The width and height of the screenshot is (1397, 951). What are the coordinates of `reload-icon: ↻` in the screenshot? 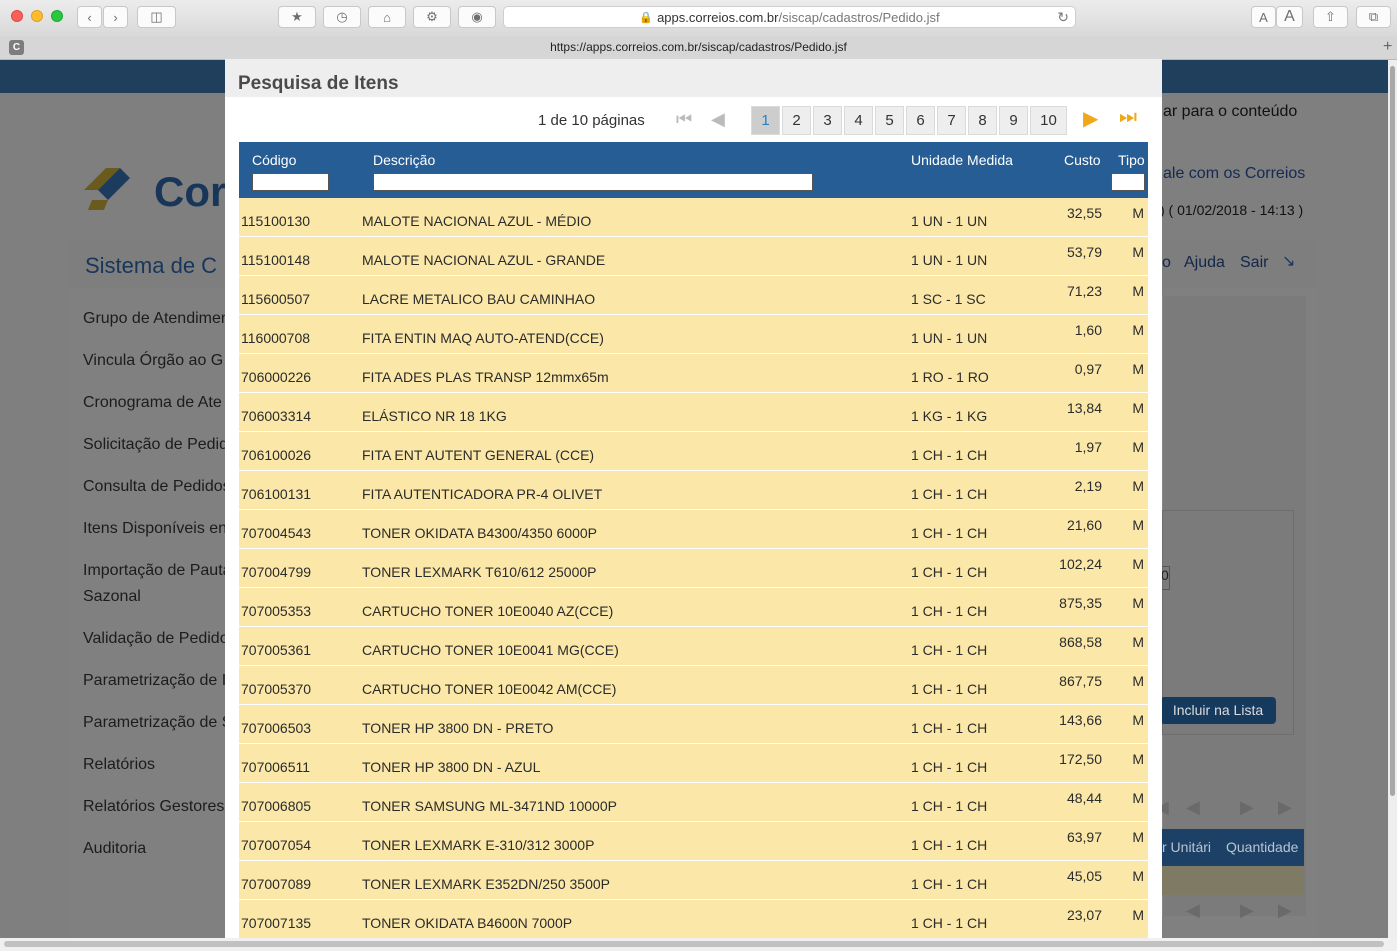 It's located at (1063, 17).